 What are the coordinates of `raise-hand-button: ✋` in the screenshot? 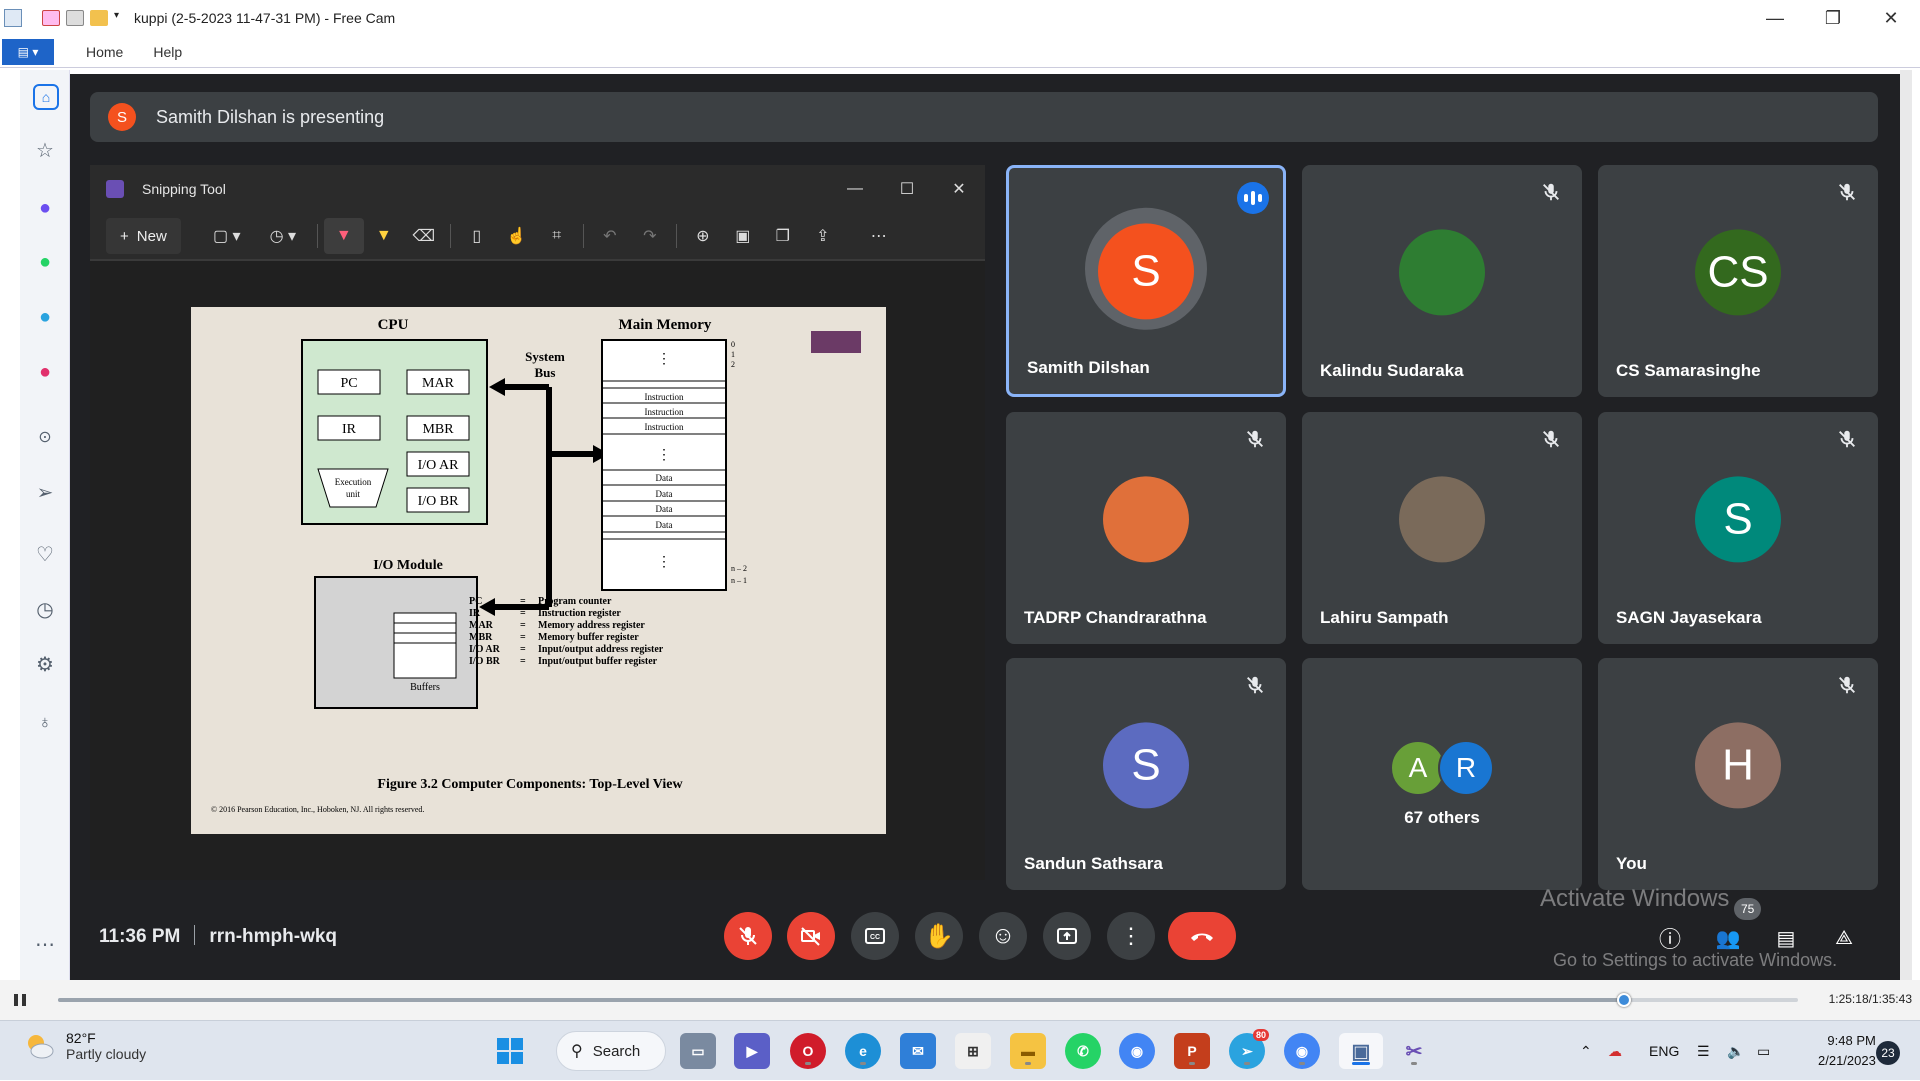 It's located at (939, 936).